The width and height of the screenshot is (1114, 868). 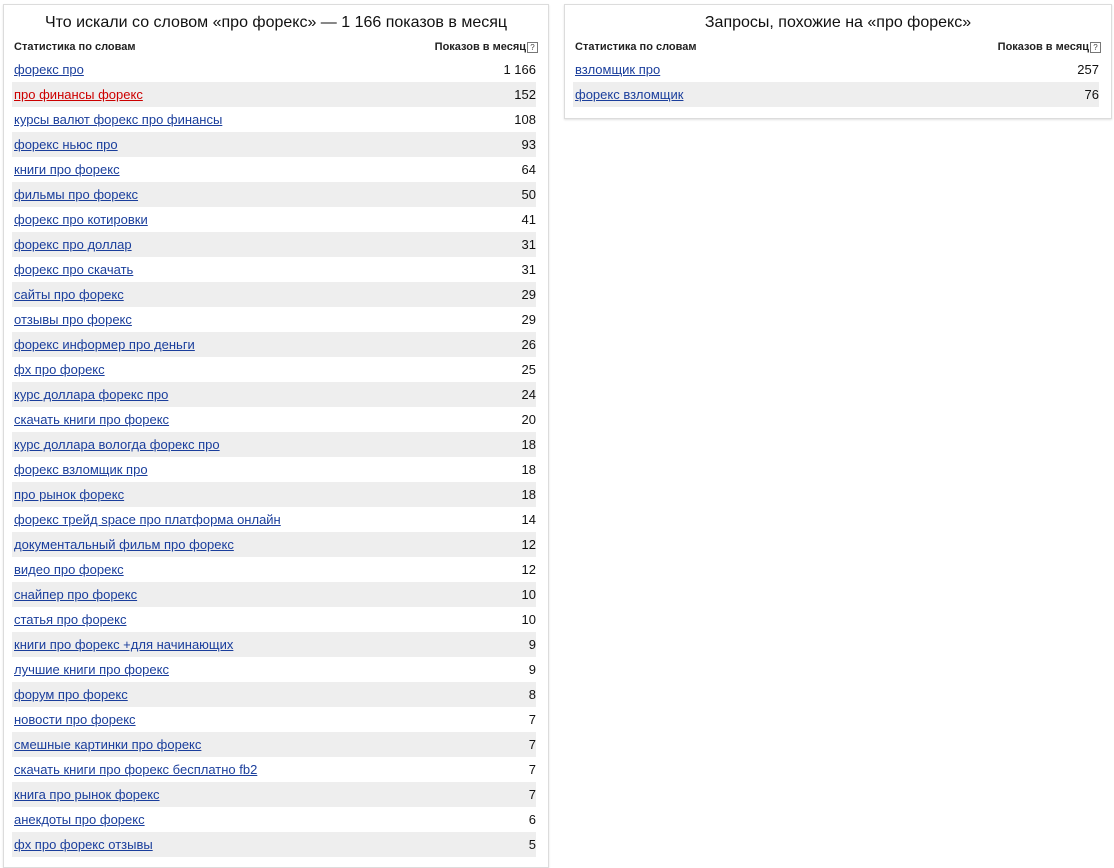 What do you see at coordinates (528, 269) in the screenshot?
I see `impression-count: 31` at bounding box center [528, 269].